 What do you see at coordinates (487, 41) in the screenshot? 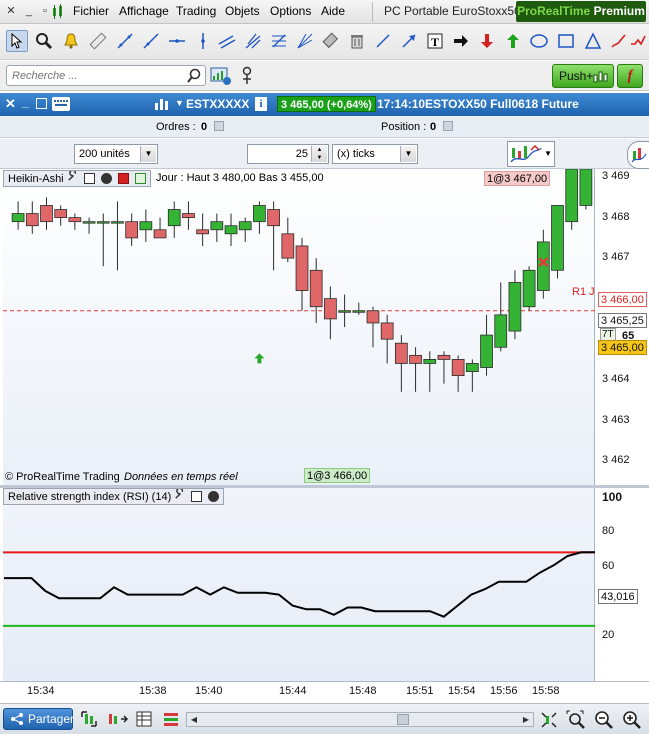
I see `arrow-down-red-icon` at bounding box center [487, 41].